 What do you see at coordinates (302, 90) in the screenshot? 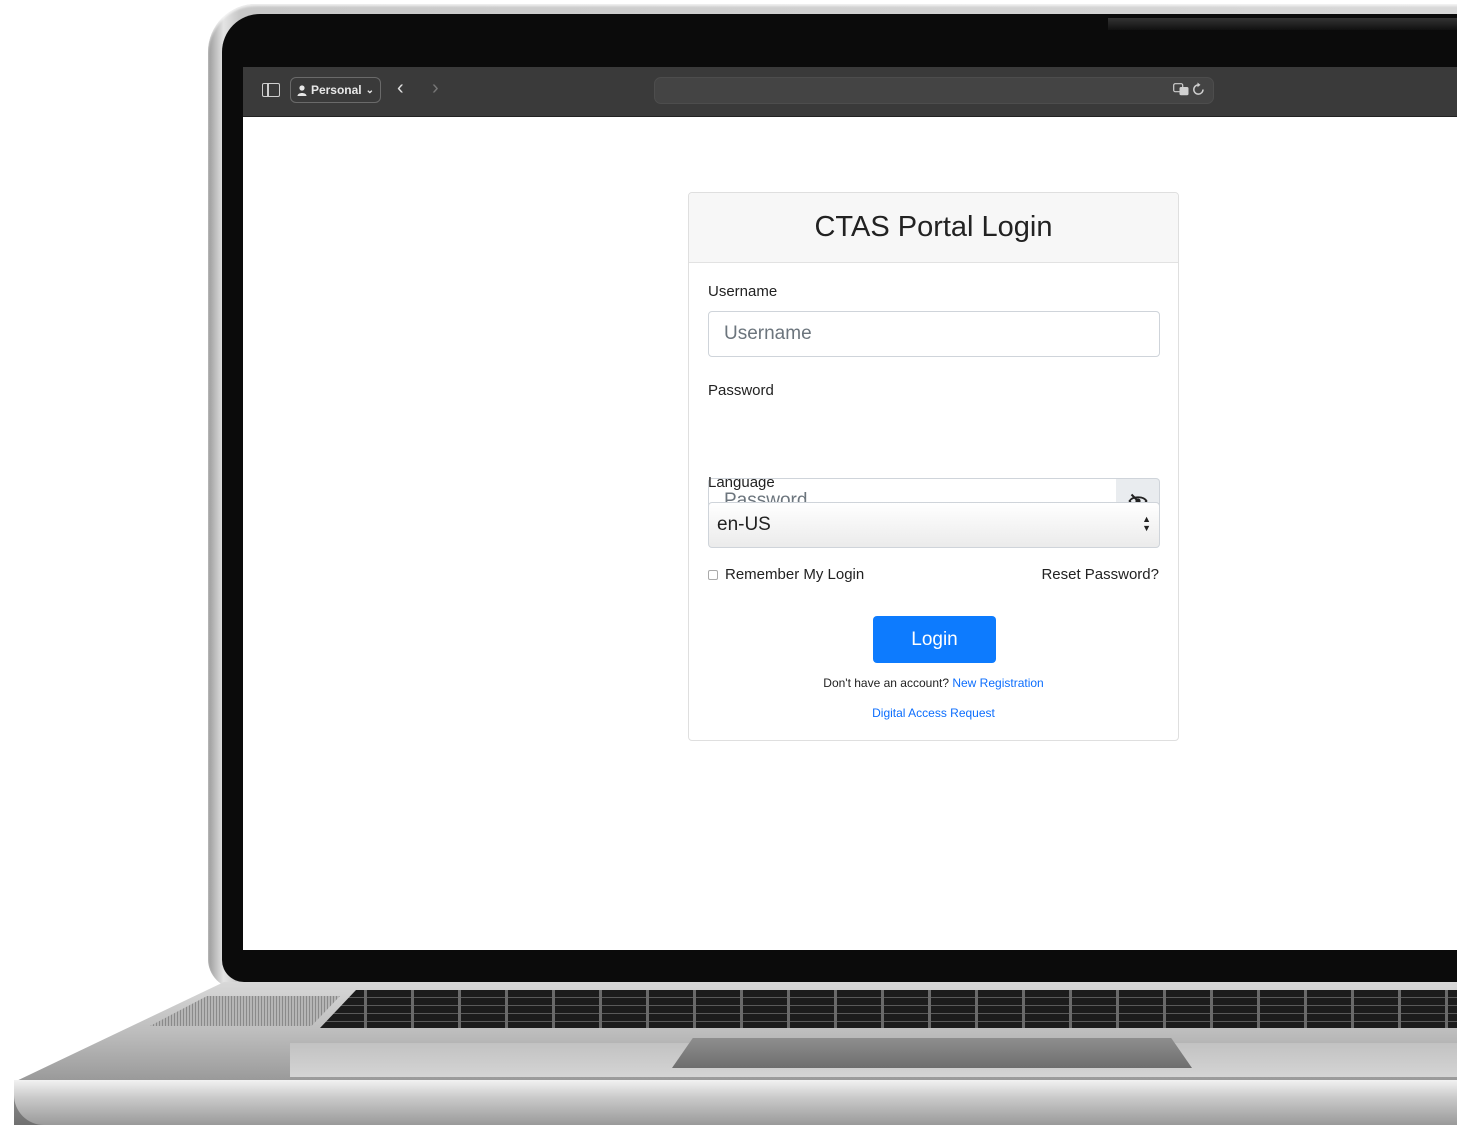
I see `person-icon` at bounding box center [302, 90].